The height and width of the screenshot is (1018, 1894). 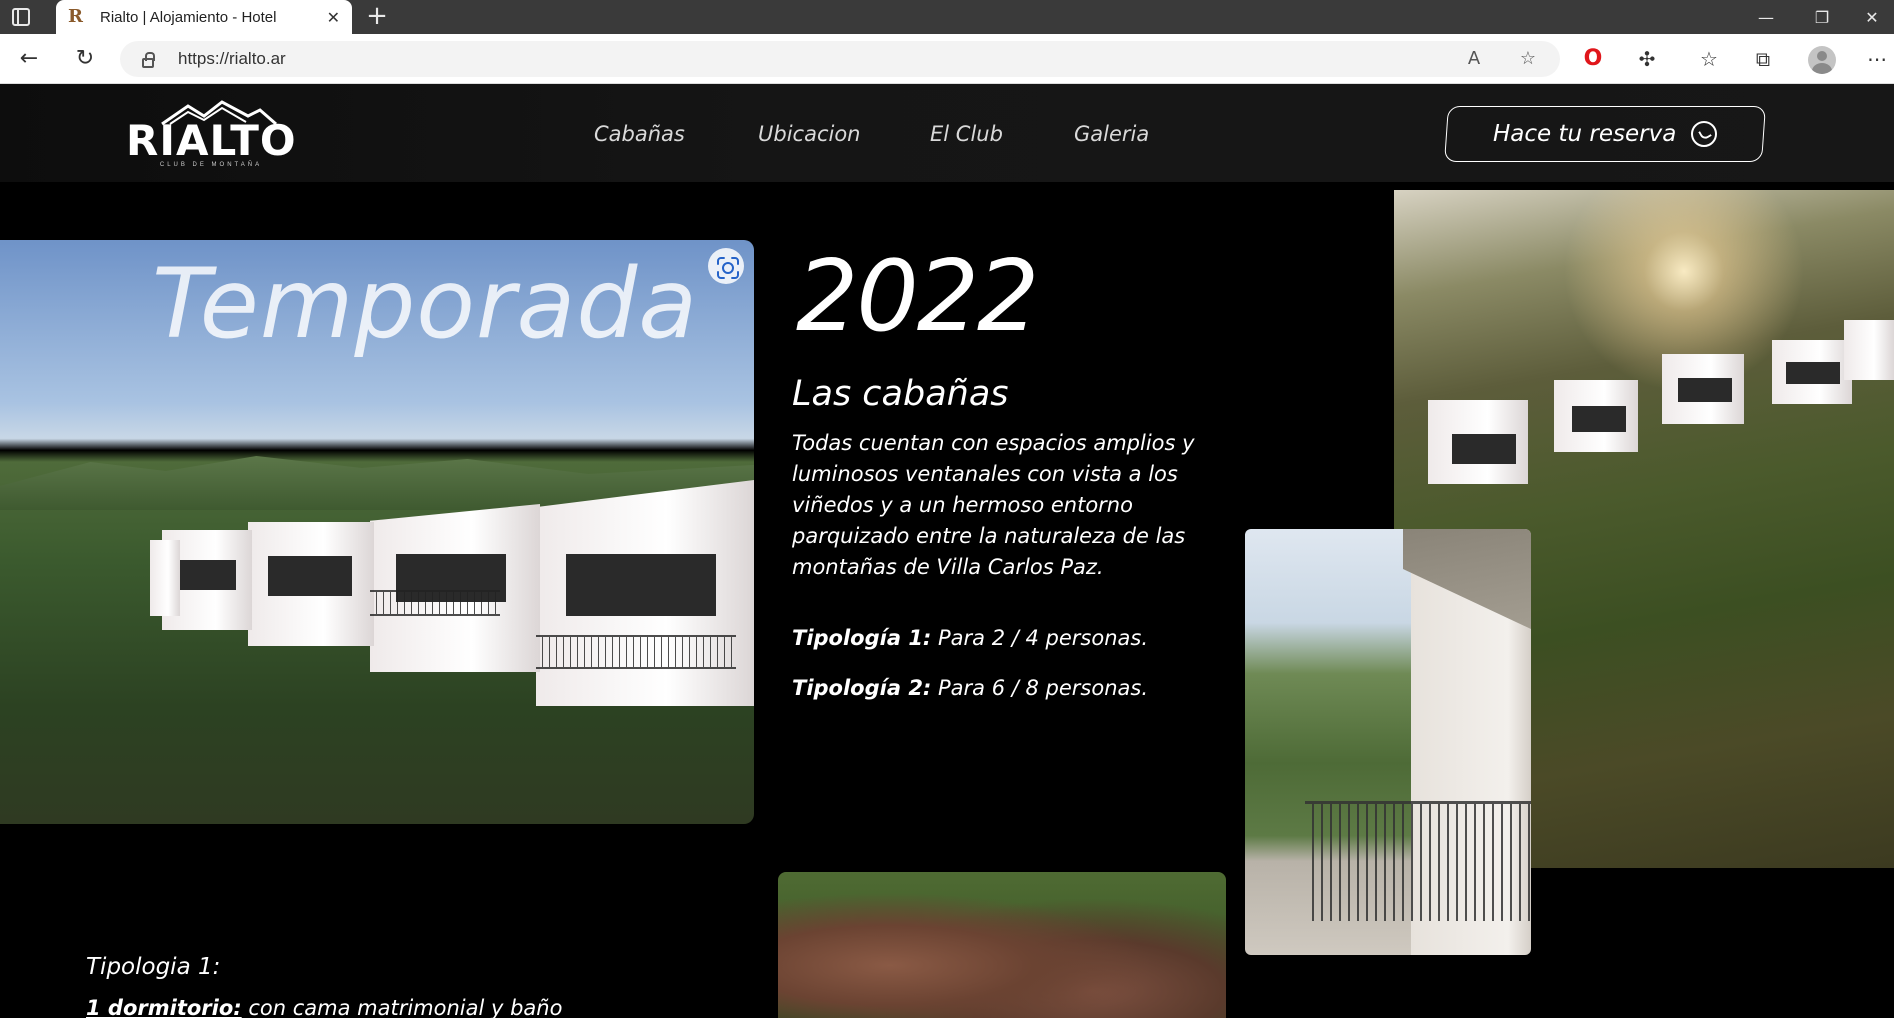 What do you see at coordinates (164, 1007) in the screenshot?
I see `details-line-label: 1 dormitorio:` at bounding box center [164, 1007].